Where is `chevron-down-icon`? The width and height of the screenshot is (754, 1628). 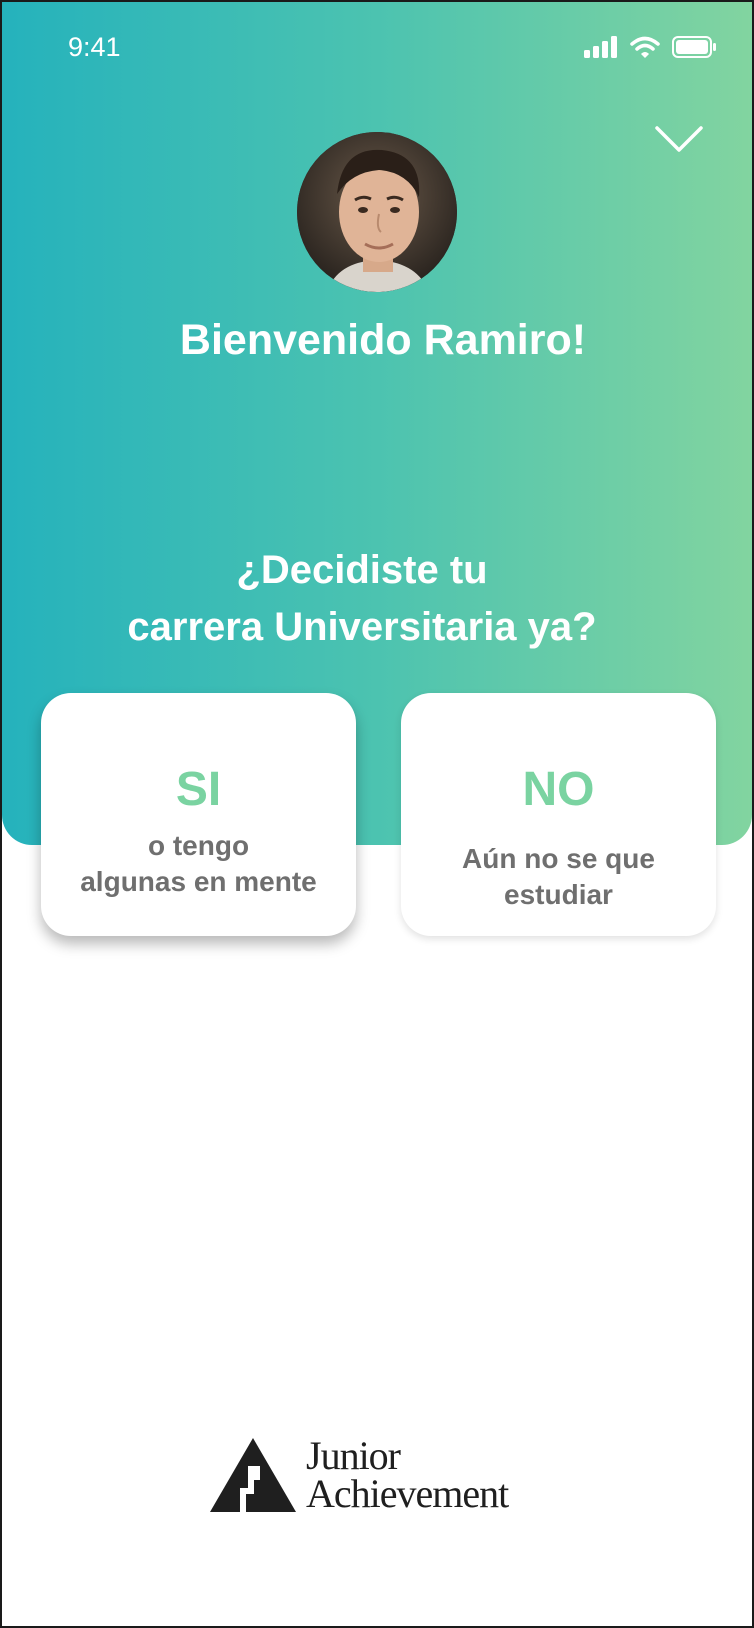 chevron-down-icon is located at coordinates (679, 139).